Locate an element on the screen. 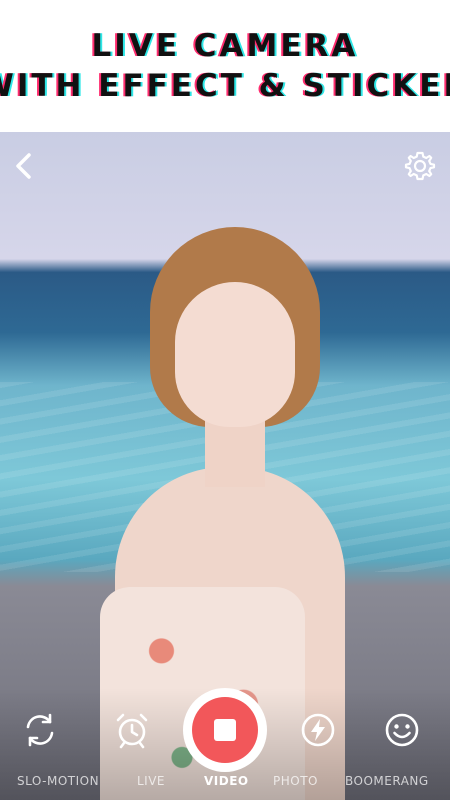  record-button-core is located at coordinates (225, 730).